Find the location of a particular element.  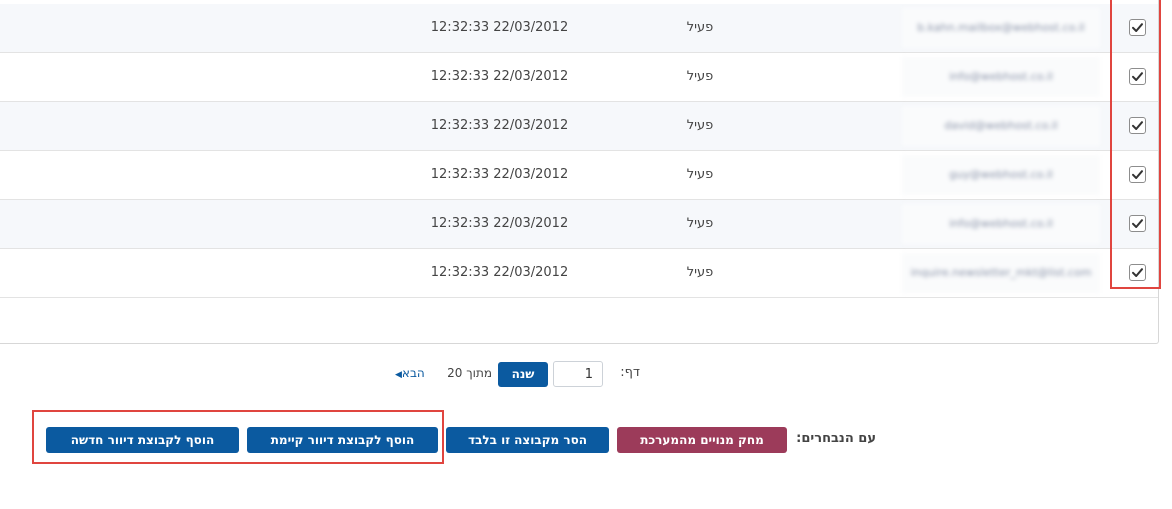

next-page-label: הבא is located at coordinates (413, 373).